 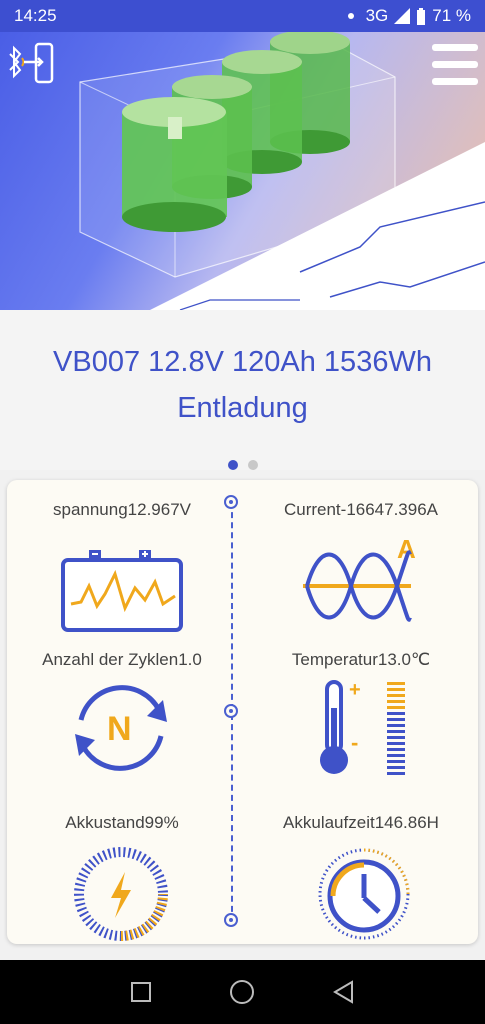 I want to click on battery-icon, so click(x=421, y=16).